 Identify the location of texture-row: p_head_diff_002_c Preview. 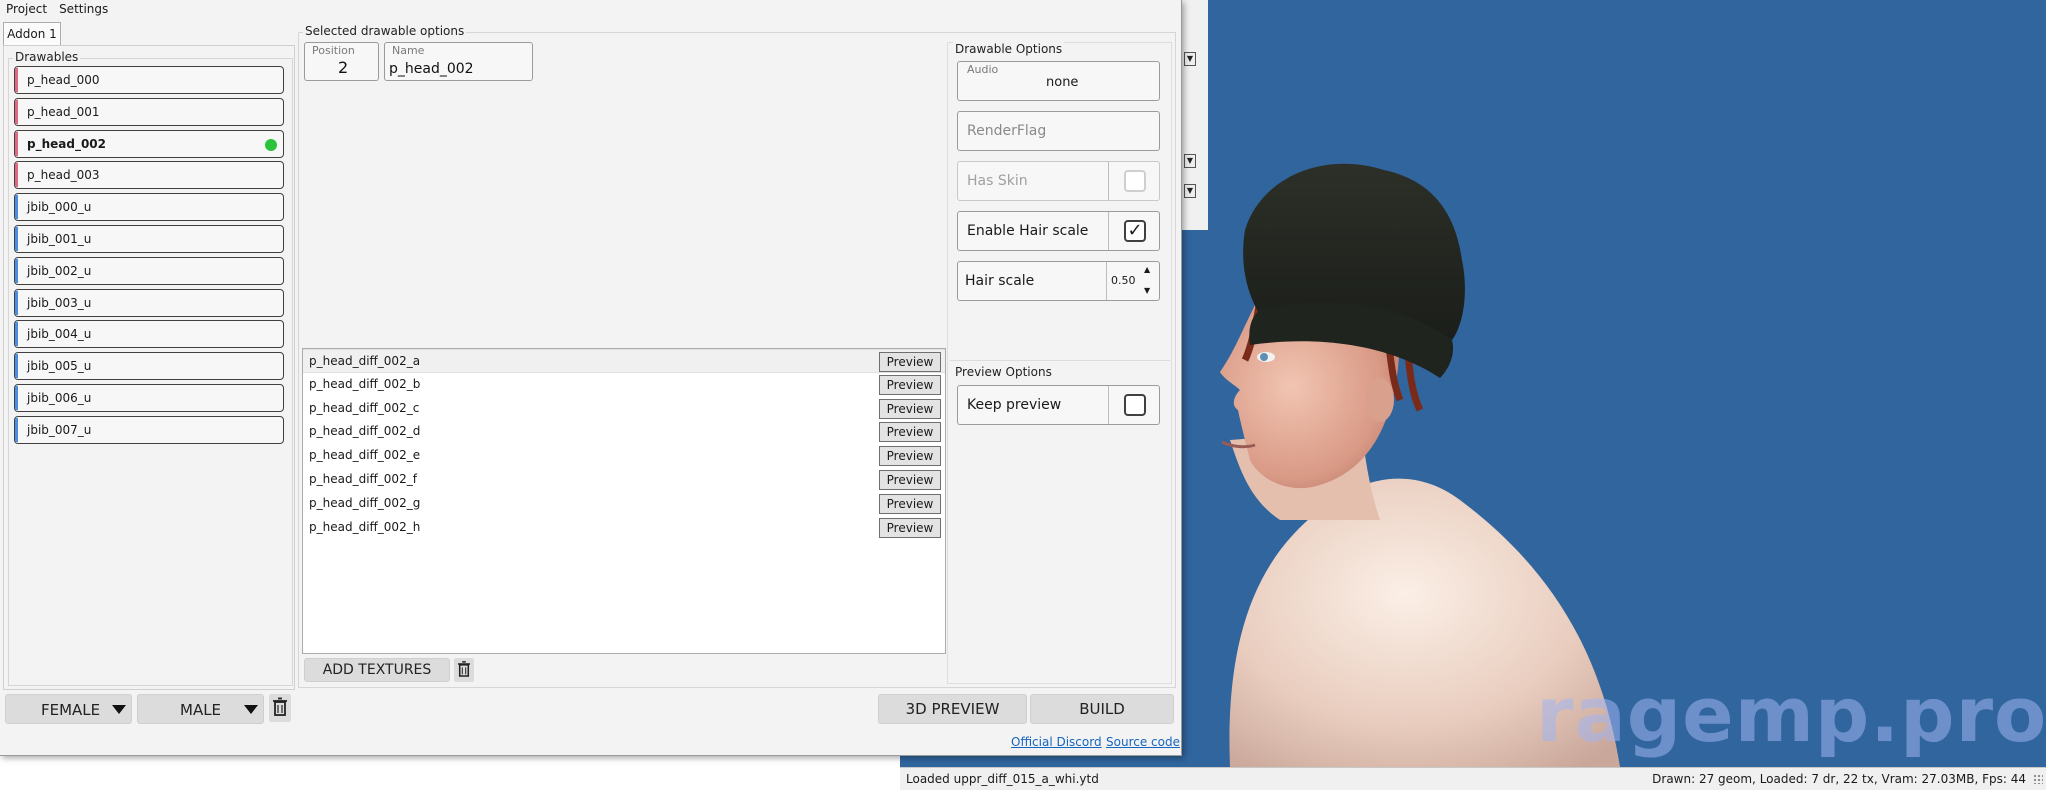
(624, 409).